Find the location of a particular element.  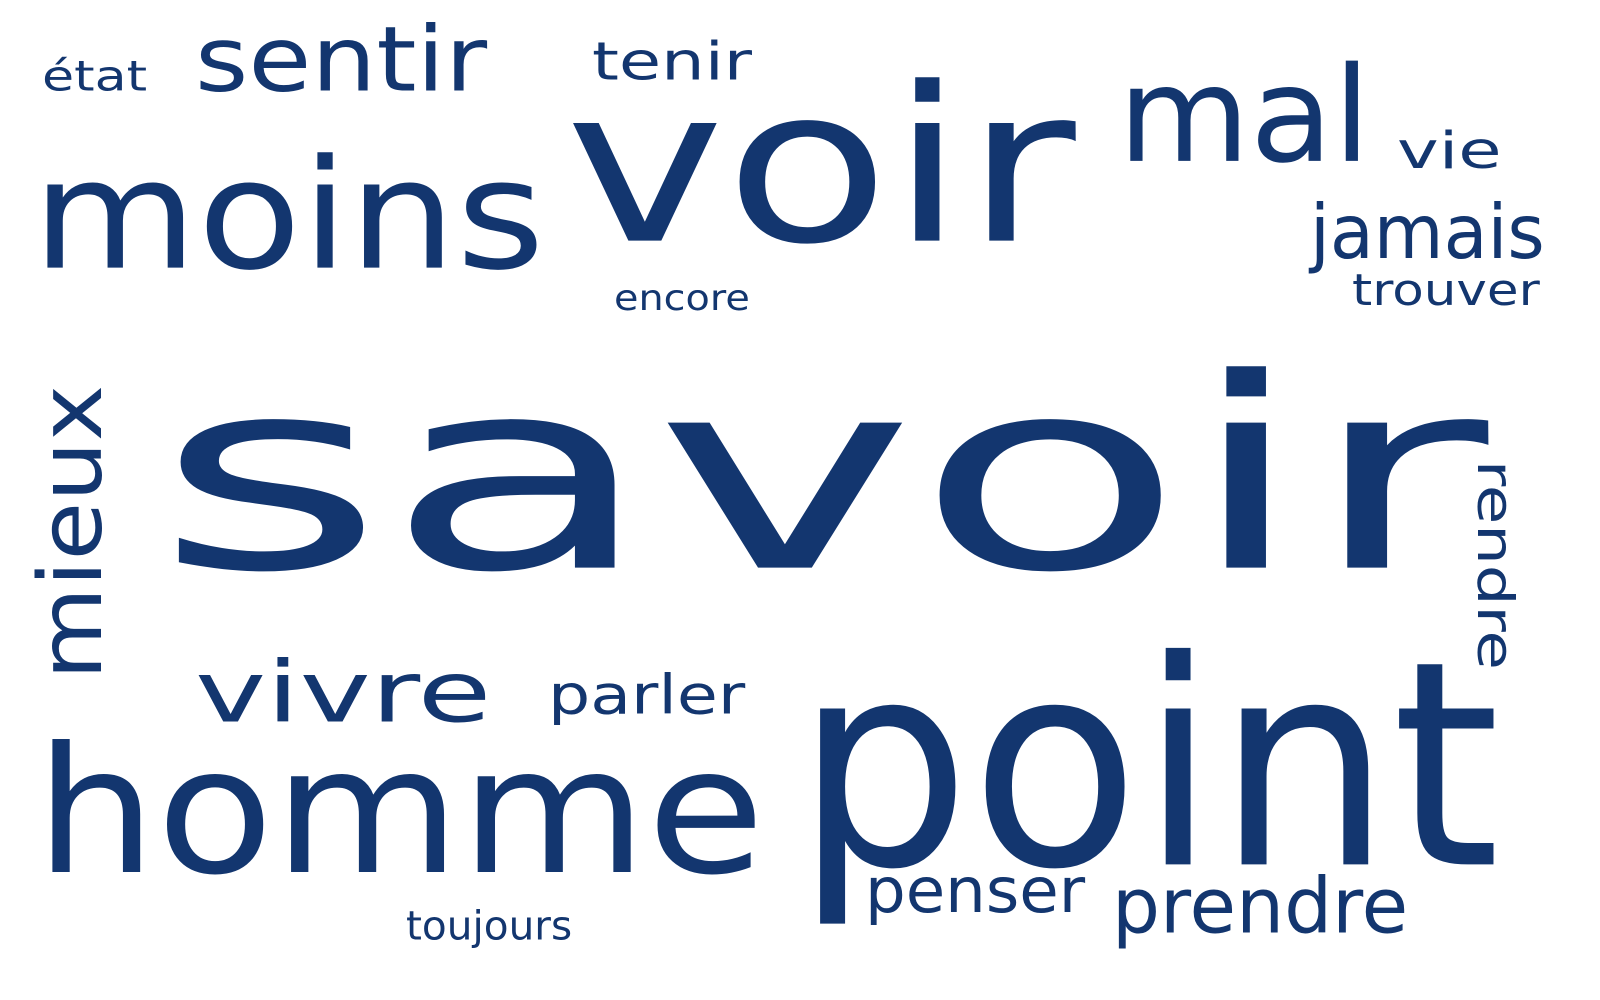

word-mieux: mieux is located at coordinates (71, 532).